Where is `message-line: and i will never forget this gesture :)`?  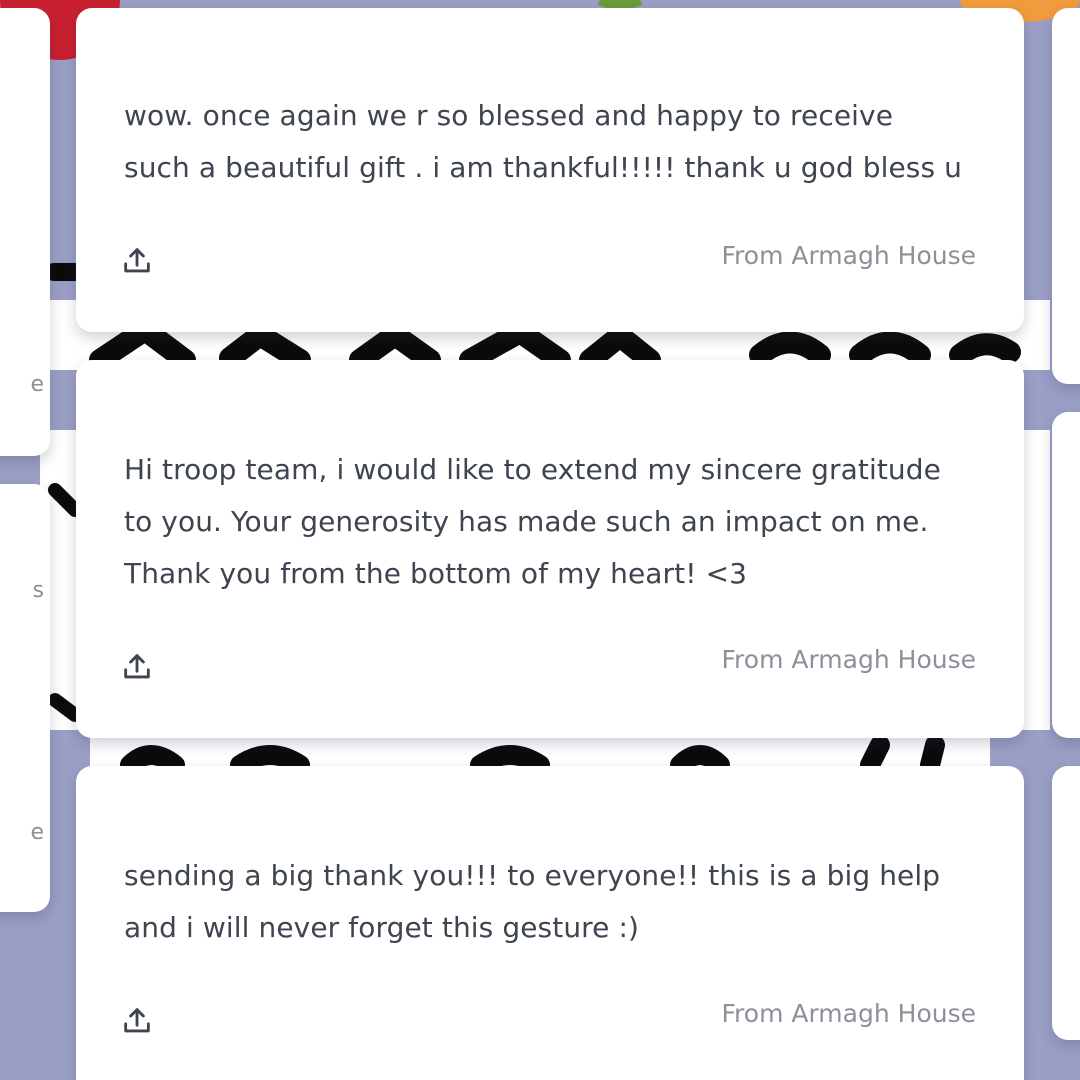 message-line: and i will never forget this gesture :) is located at coordinates (382, 927).